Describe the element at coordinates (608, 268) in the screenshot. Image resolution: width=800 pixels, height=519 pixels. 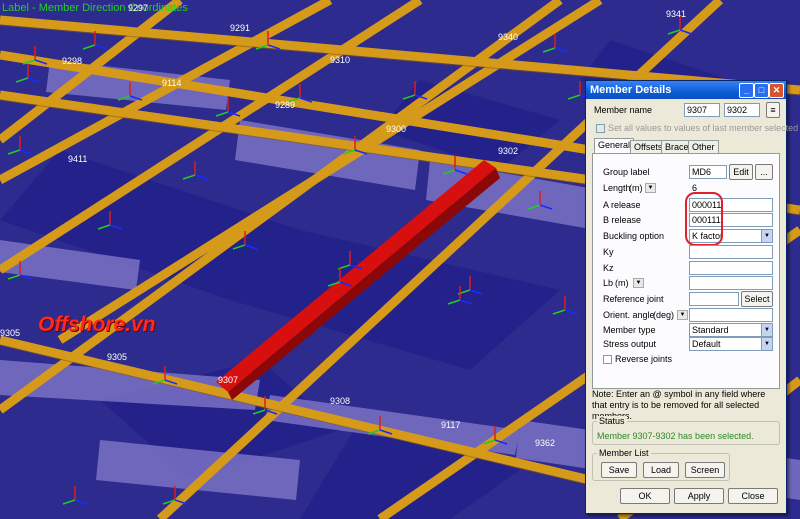
I see `kz-label: Kz` at that location.